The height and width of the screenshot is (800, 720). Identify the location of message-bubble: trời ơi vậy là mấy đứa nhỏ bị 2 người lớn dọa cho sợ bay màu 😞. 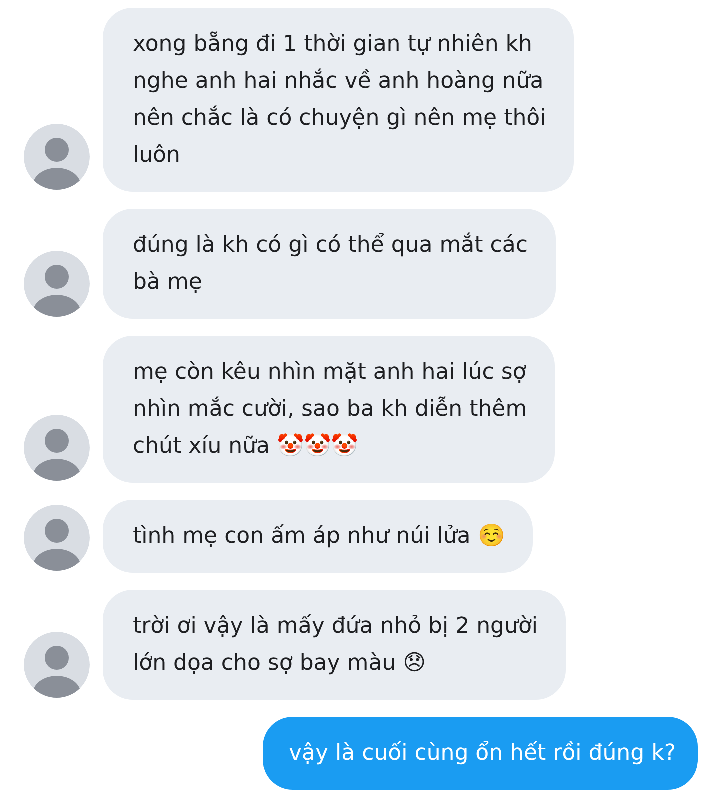
(334, 645).